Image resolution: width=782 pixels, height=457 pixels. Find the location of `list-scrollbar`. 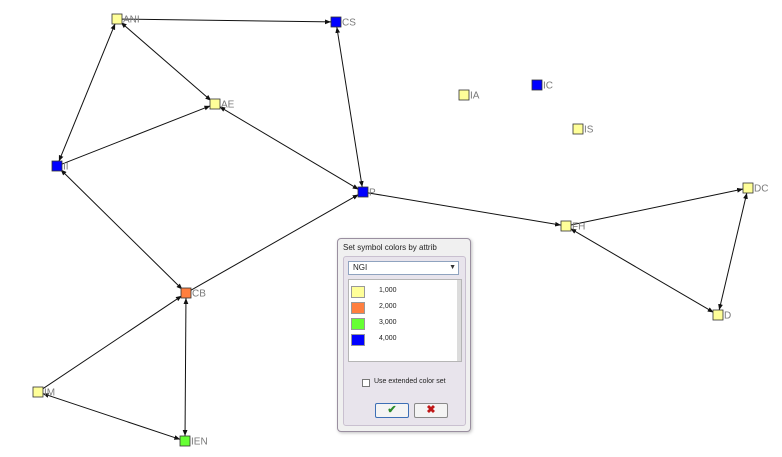

list-scrollbar is located at coordinates (459, 320).